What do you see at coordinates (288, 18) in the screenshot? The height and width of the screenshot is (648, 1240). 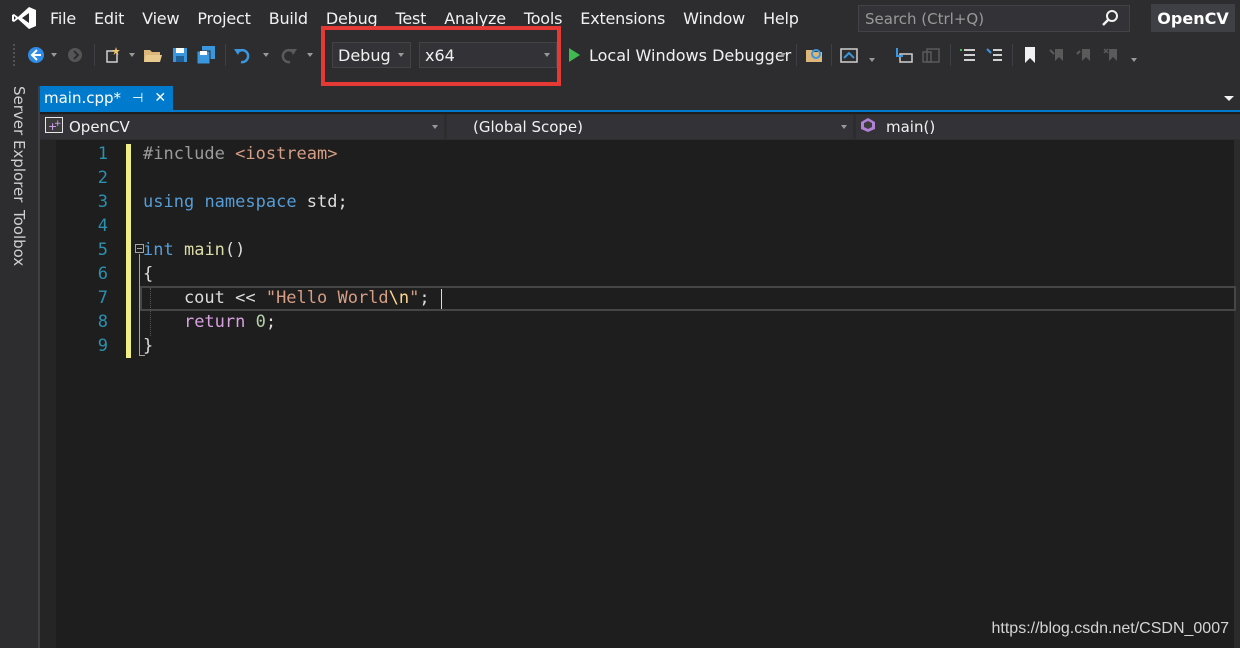 I see `menu-build: Build` at bounding box center [288, 18].